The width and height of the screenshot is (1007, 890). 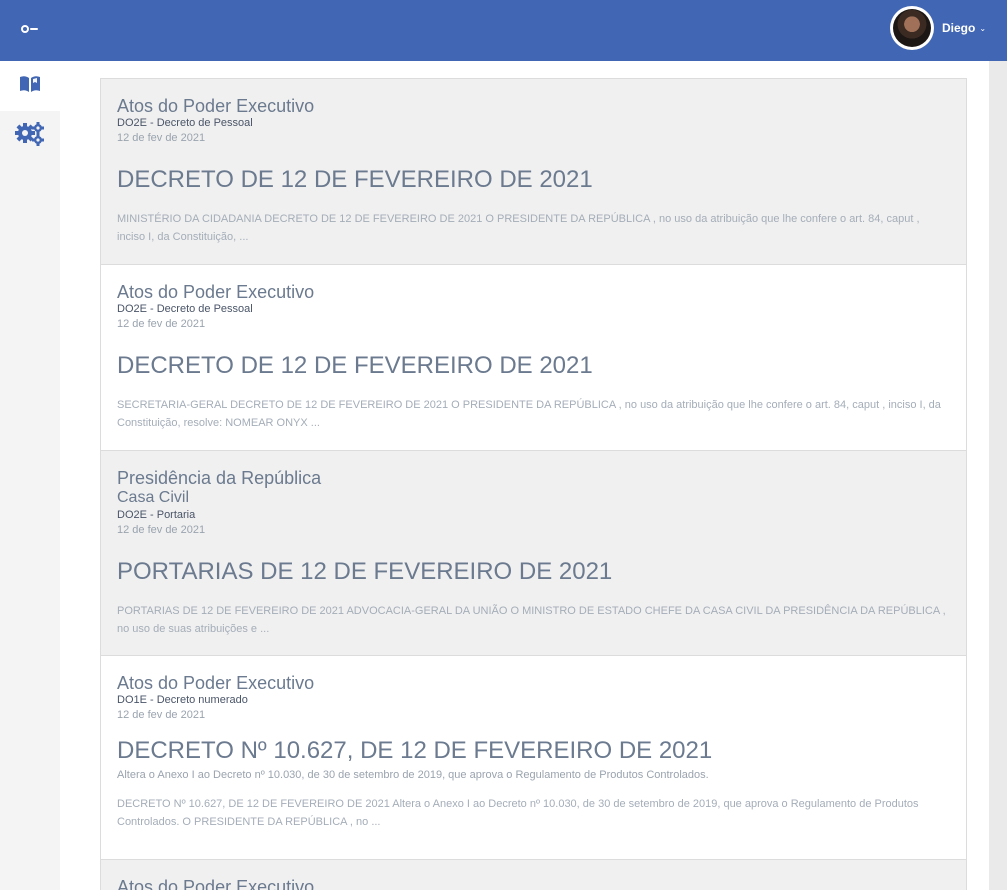 What do you see at coordinates (938, 28) in the screenshot?
I see `user-menu: Diego ⌄` at bounding box center [938, 28].